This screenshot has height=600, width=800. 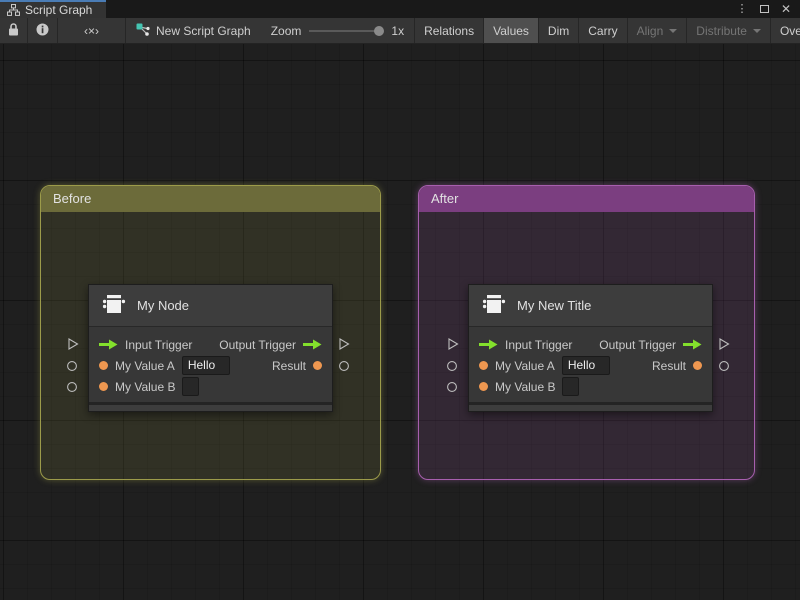 What do you see at coordinates (400, 9) in the screenshot?
I see `tab-bar: Script Graph ⋮ ✕` at bounding box center [400, 9].